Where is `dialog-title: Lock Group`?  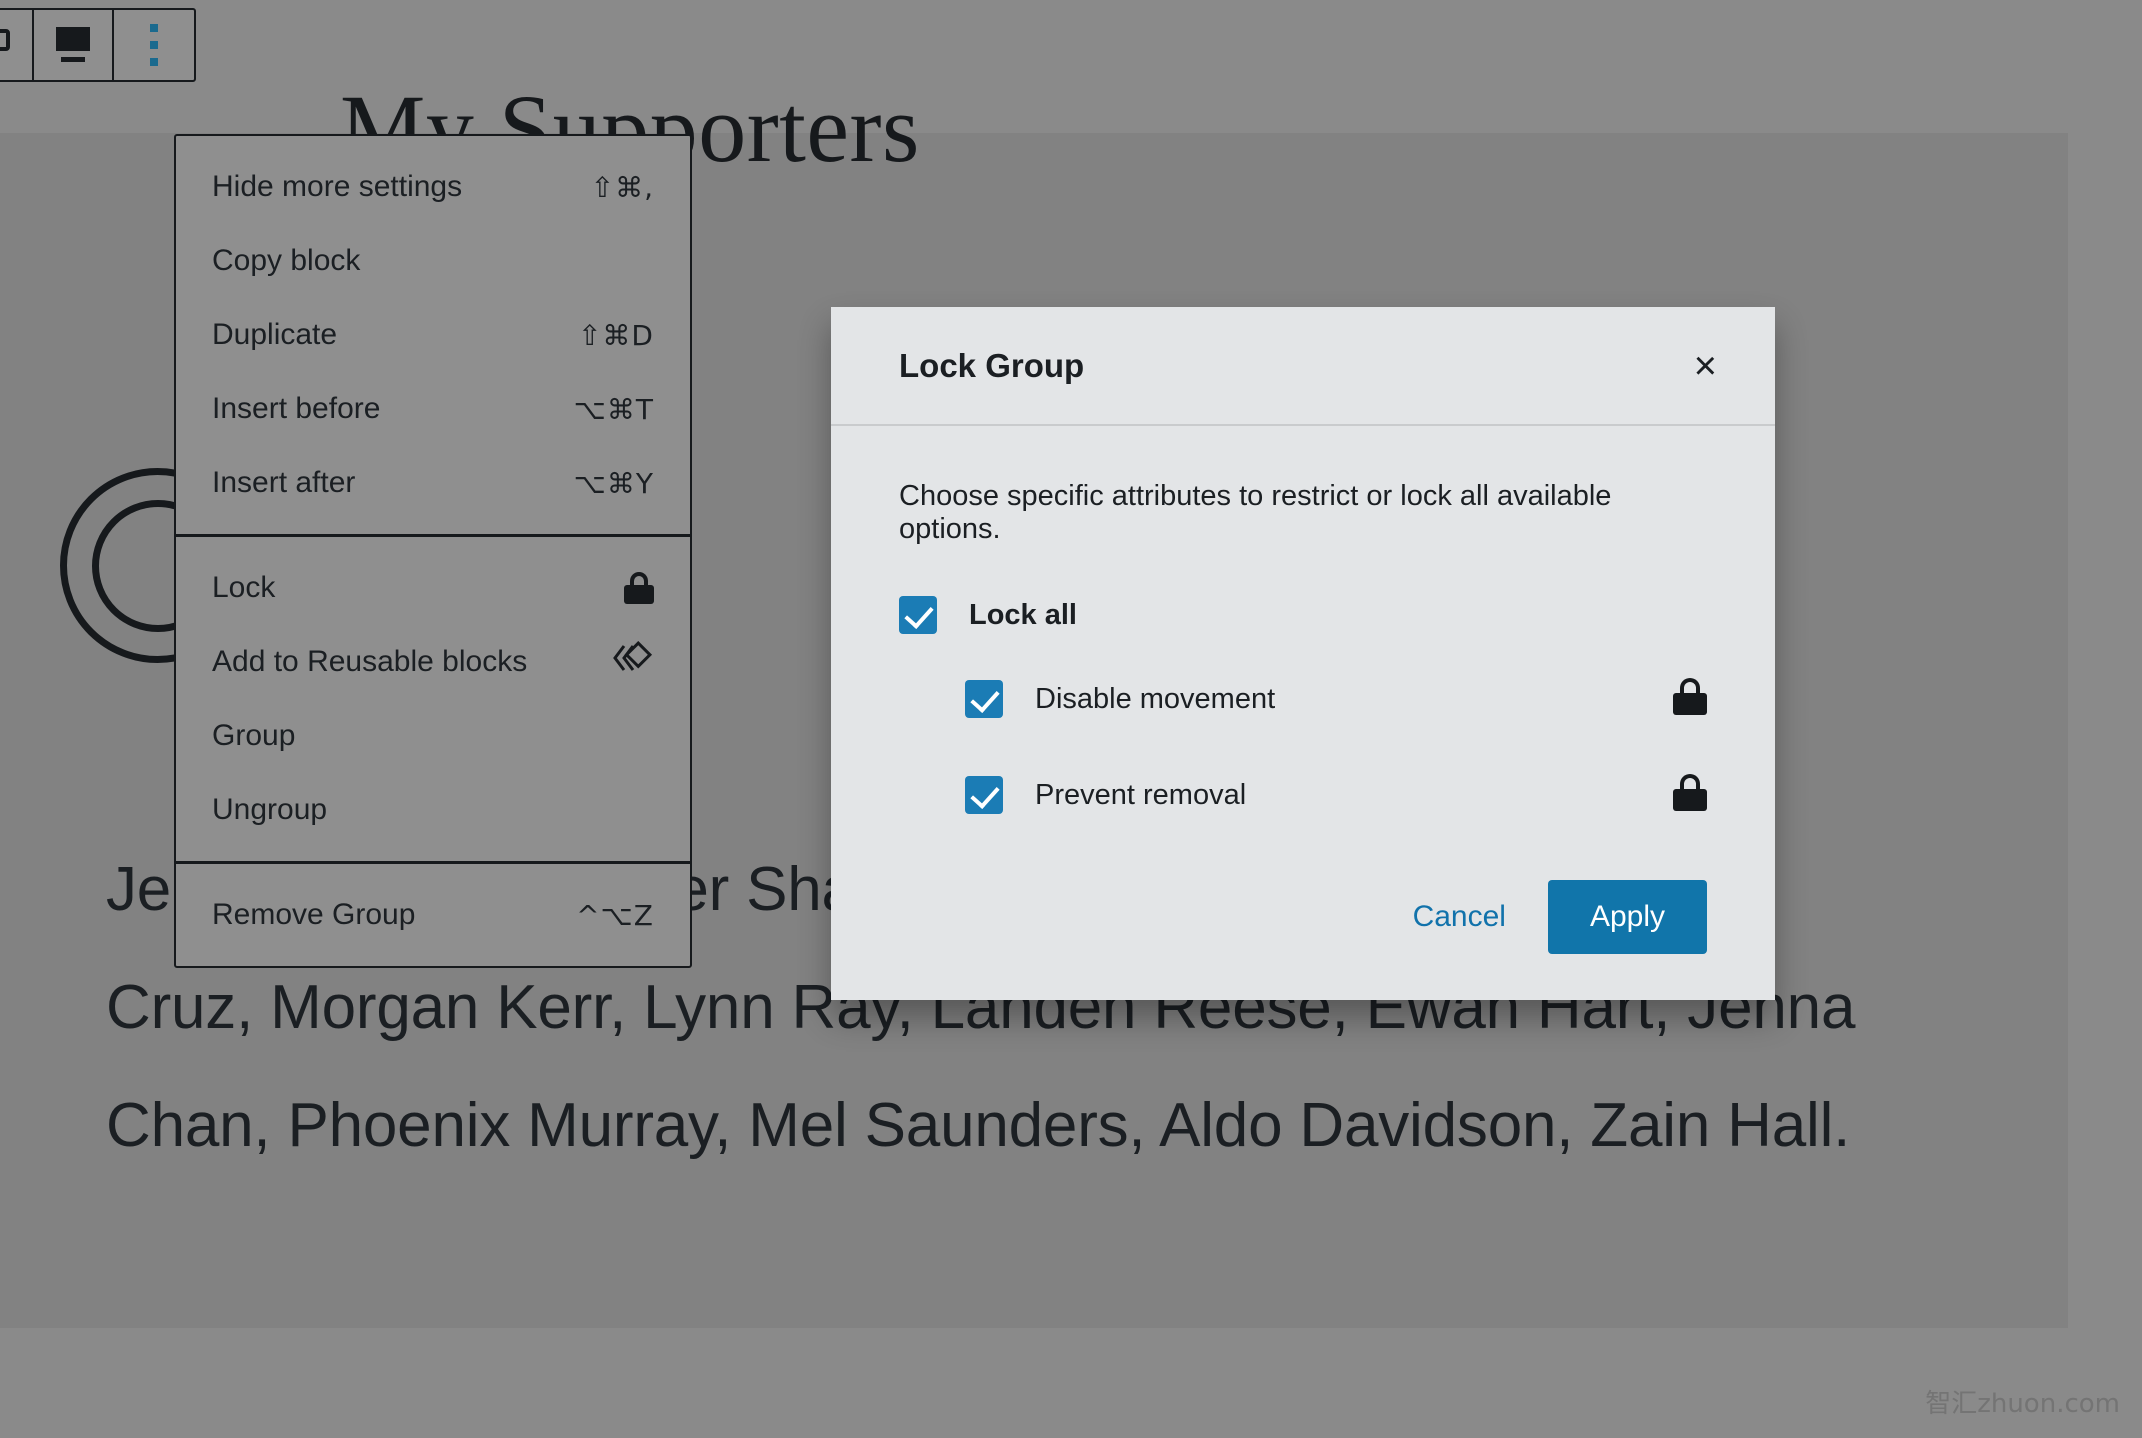 dialog-title: Lock Group is located at coordinates (992, 365).